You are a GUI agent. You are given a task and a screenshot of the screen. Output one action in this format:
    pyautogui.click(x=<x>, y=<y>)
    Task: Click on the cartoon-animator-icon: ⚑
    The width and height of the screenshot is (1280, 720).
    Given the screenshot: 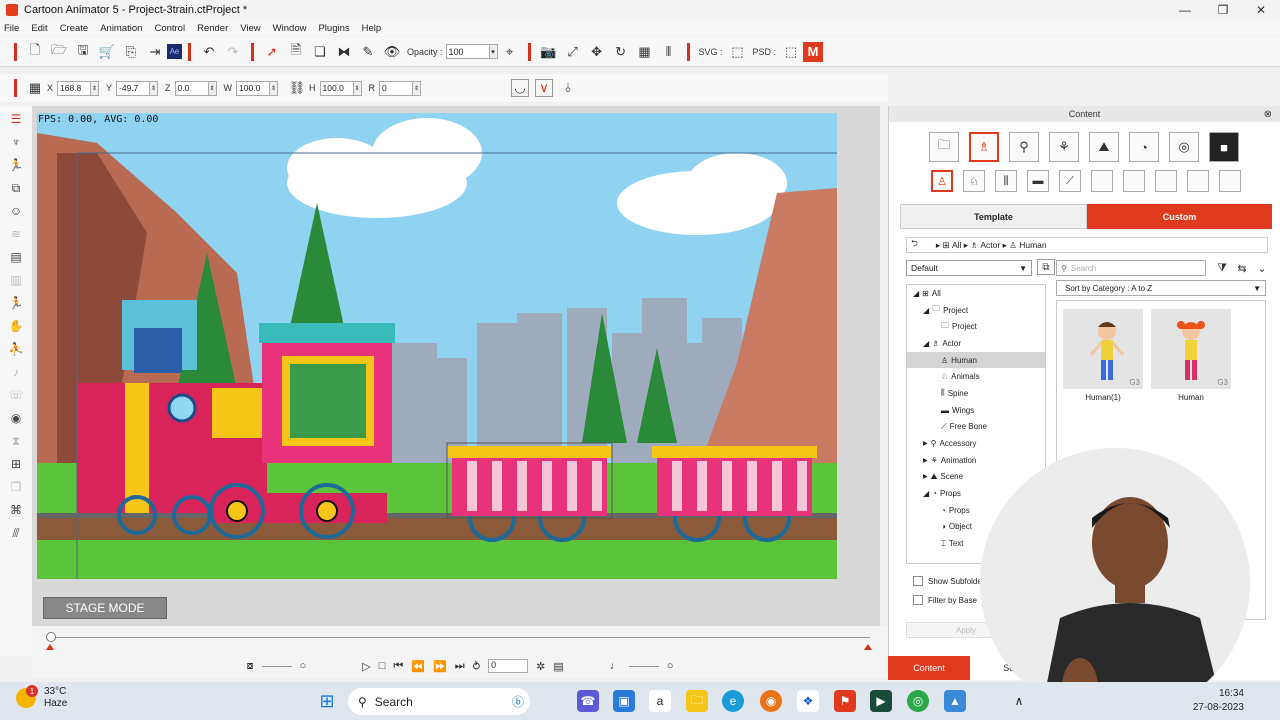 What is the action you would take?
    pyautogui.click(x=845, y=701)
    